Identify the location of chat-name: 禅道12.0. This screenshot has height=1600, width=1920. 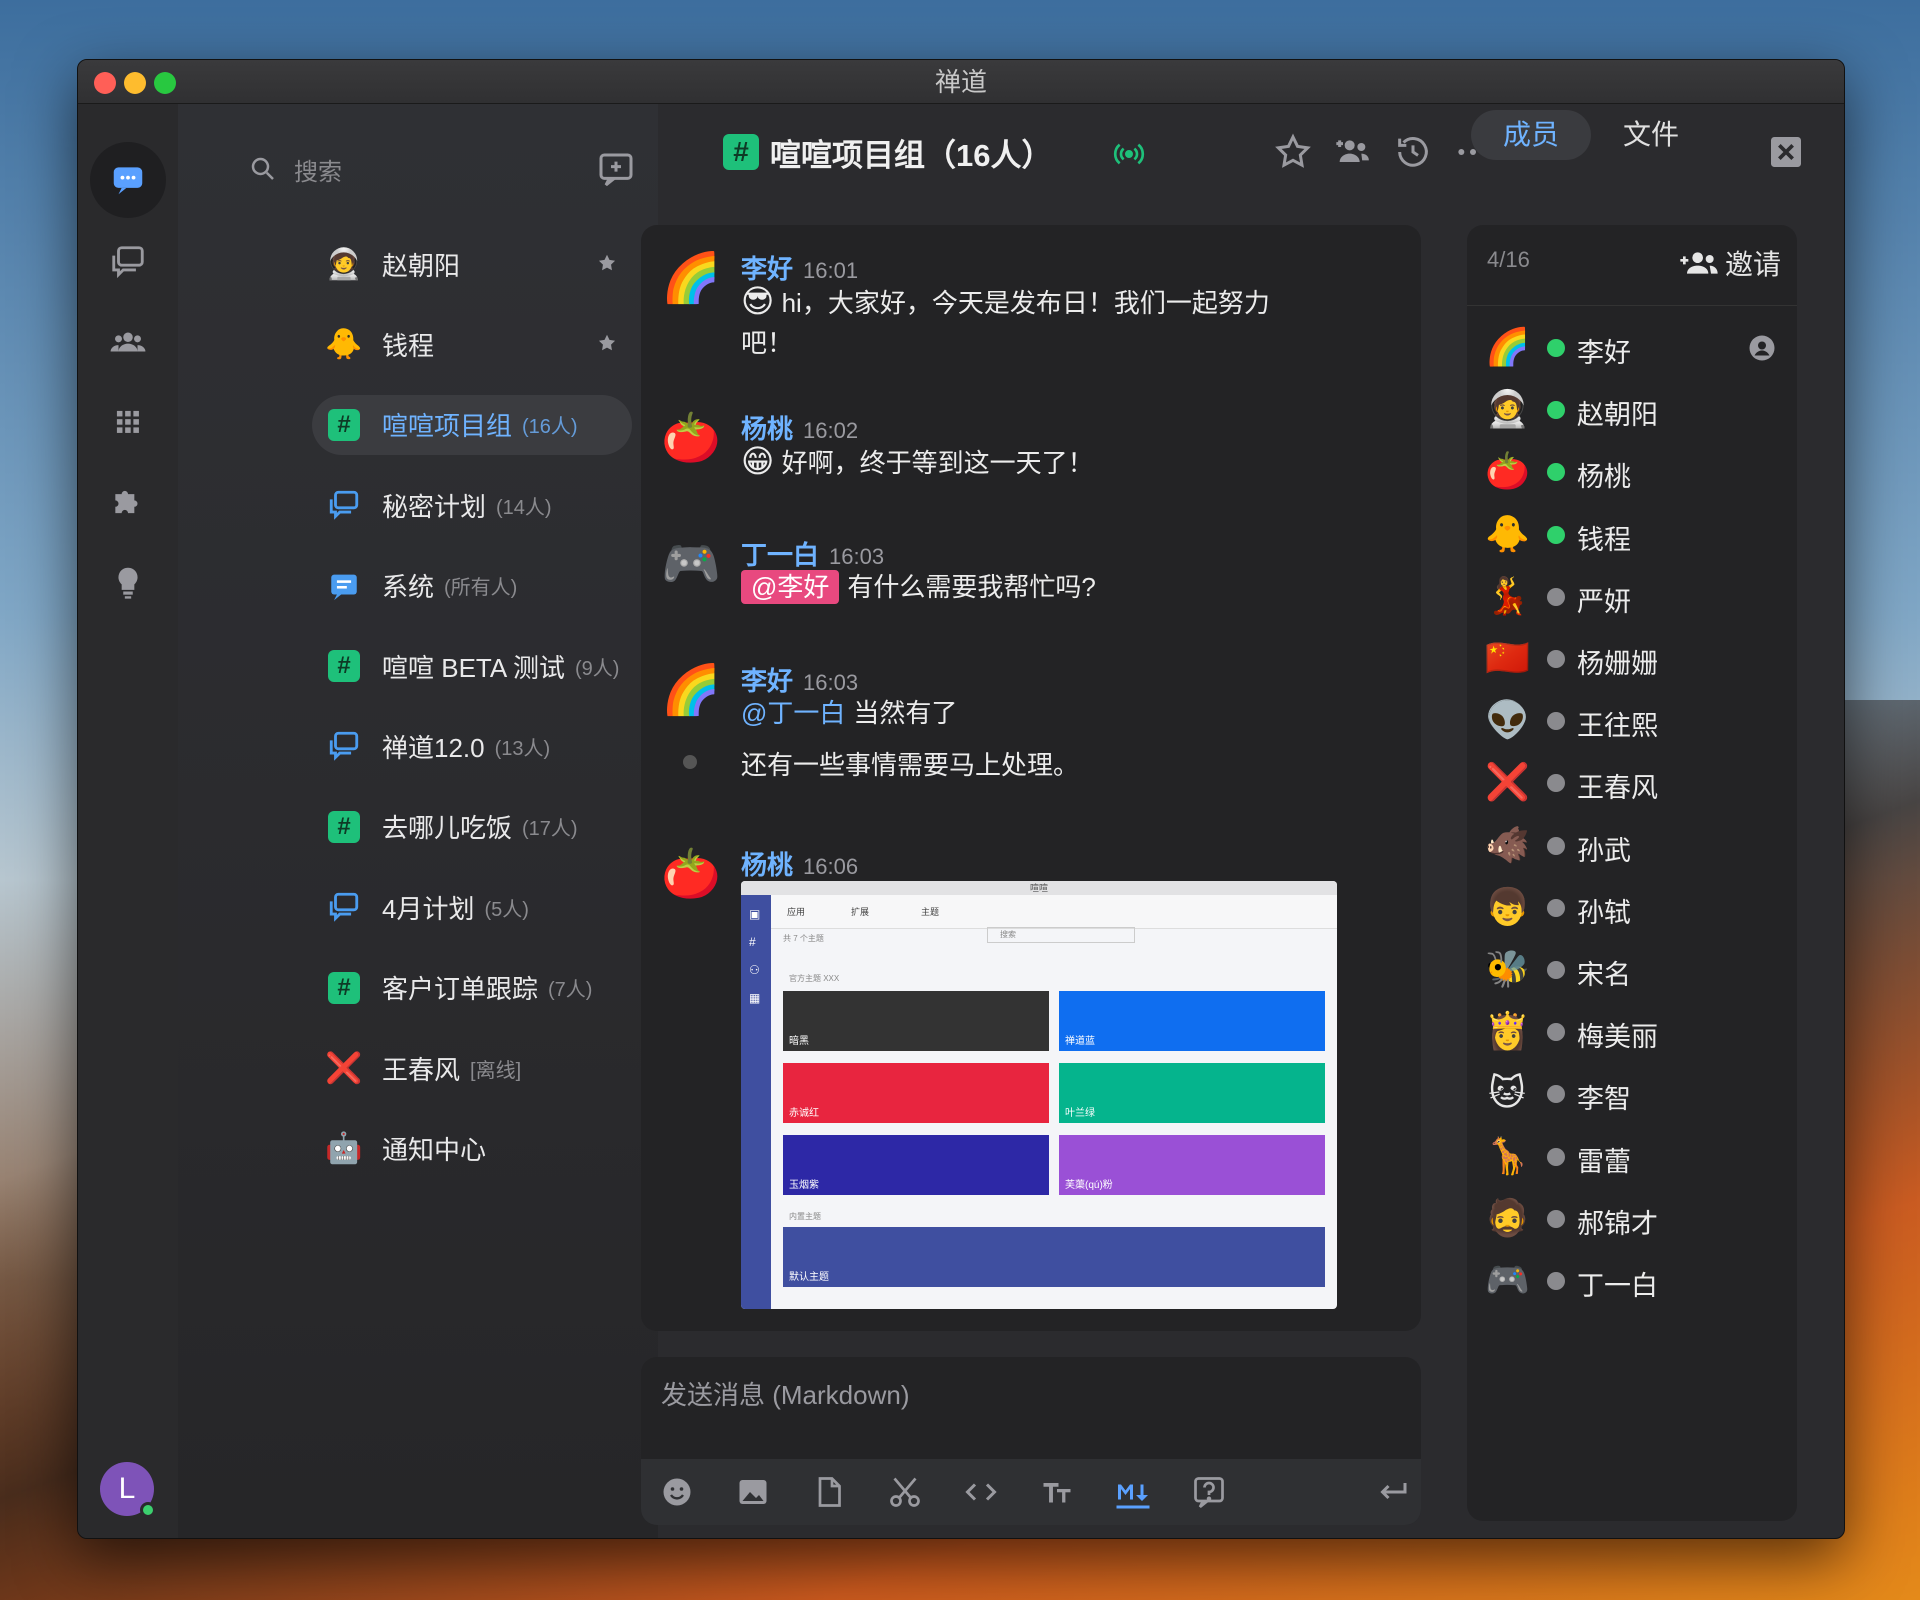
(433, 747).